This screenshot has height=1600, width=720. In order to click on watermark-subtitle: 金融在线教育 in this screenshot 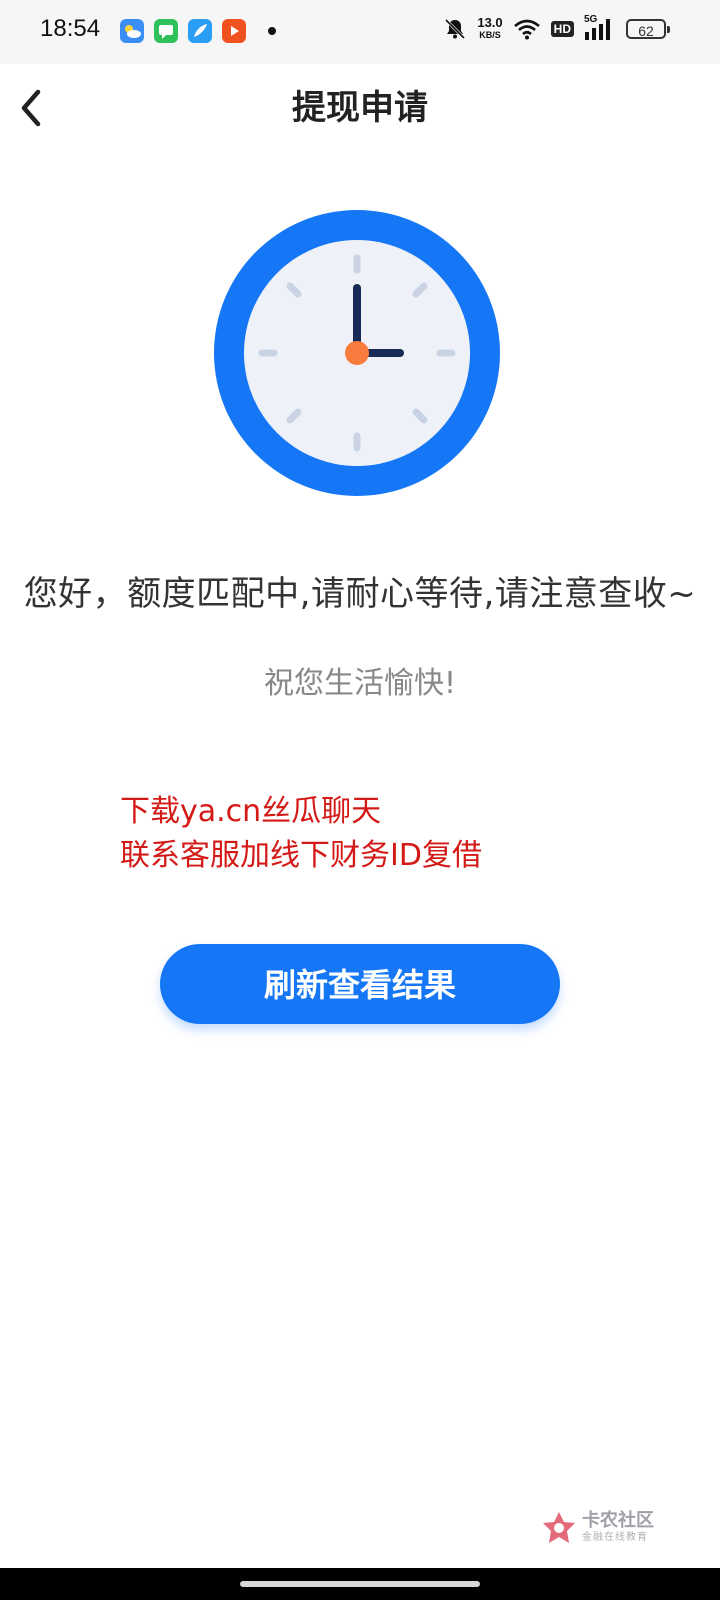, I will do `click(615, 1537)`.